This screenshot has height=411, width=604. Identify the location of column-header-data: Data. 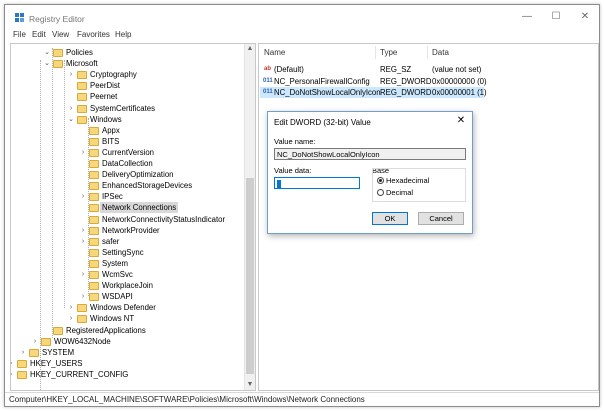
(440, 52).